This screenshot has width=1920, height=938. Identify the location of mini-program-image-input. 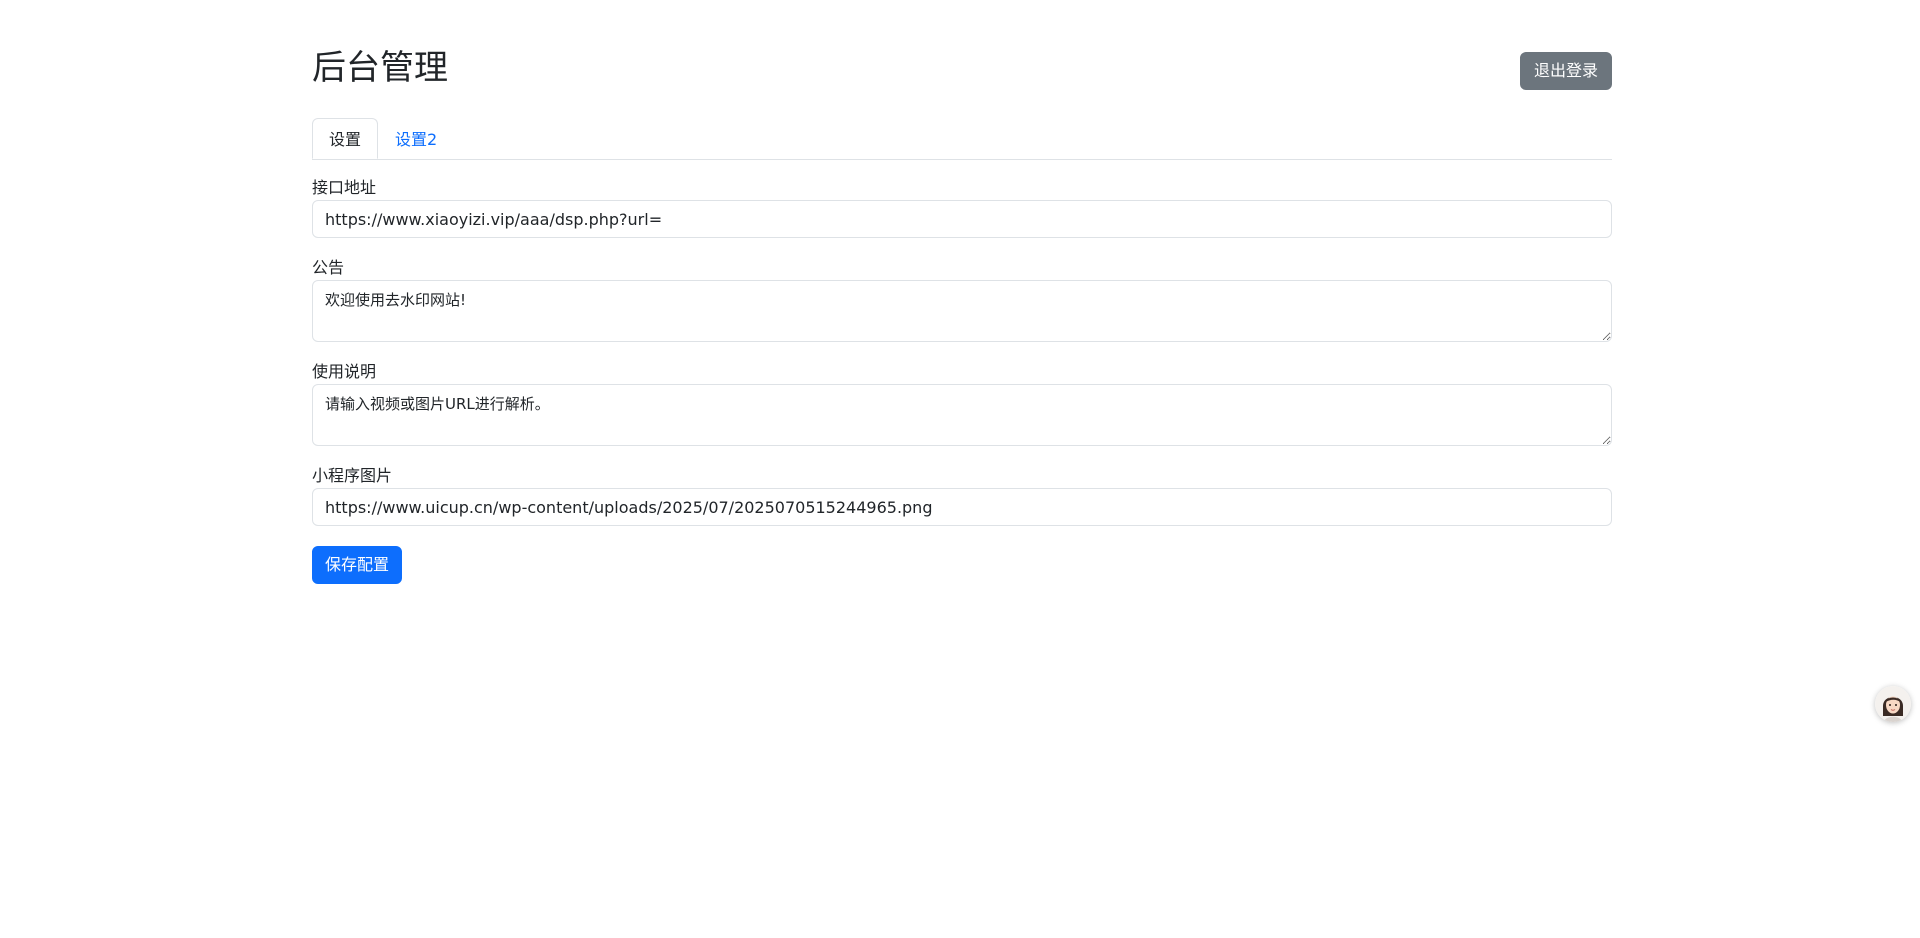
(962, 507).